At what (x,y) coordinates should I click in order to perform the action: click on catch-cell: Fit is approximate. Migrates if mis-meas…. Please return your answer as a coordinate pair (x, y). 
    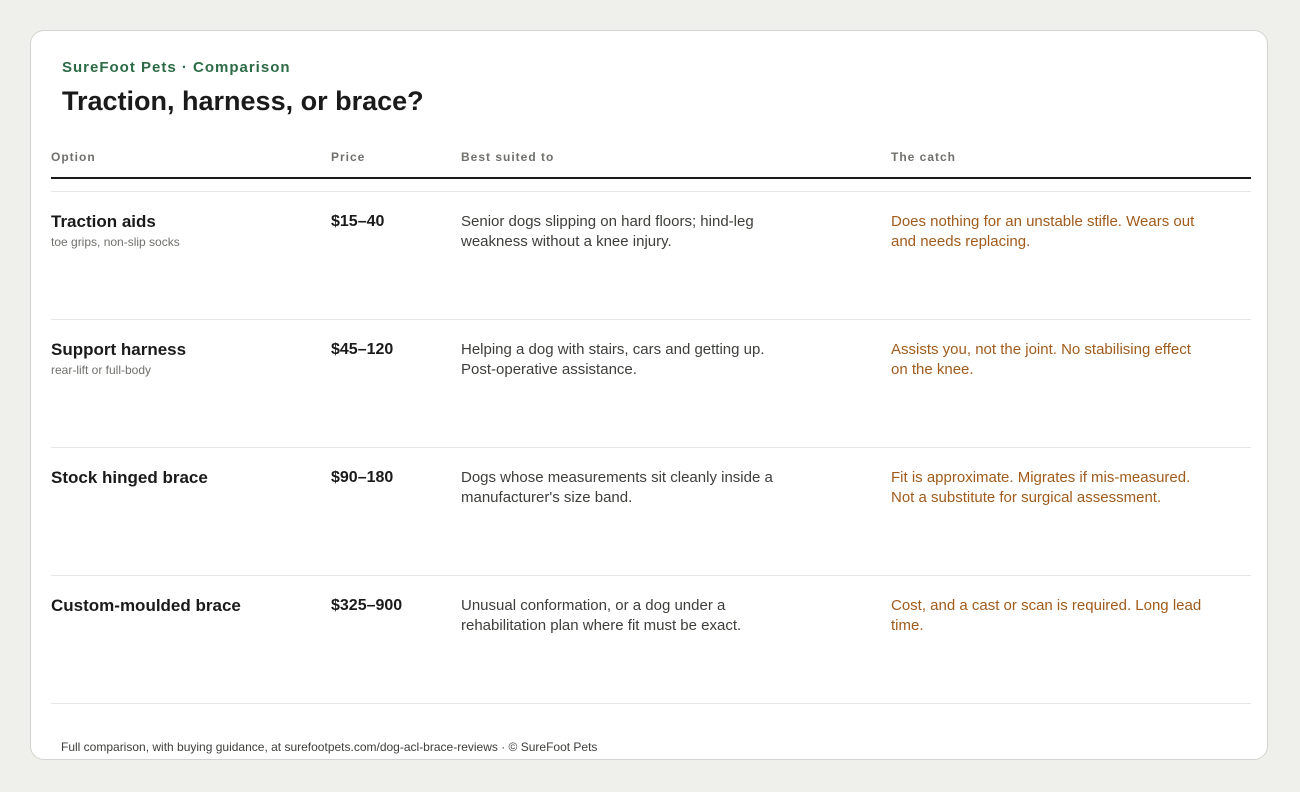
    Looking at the image, I should click on (1041, 487).